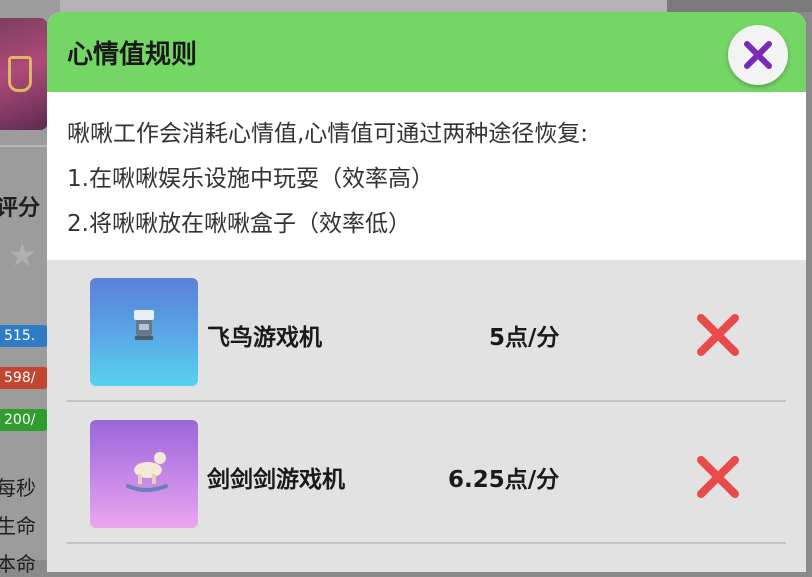  Describe the element at coordinates (365, 6) in the screenshot. I see `background-top-strip` at that location.